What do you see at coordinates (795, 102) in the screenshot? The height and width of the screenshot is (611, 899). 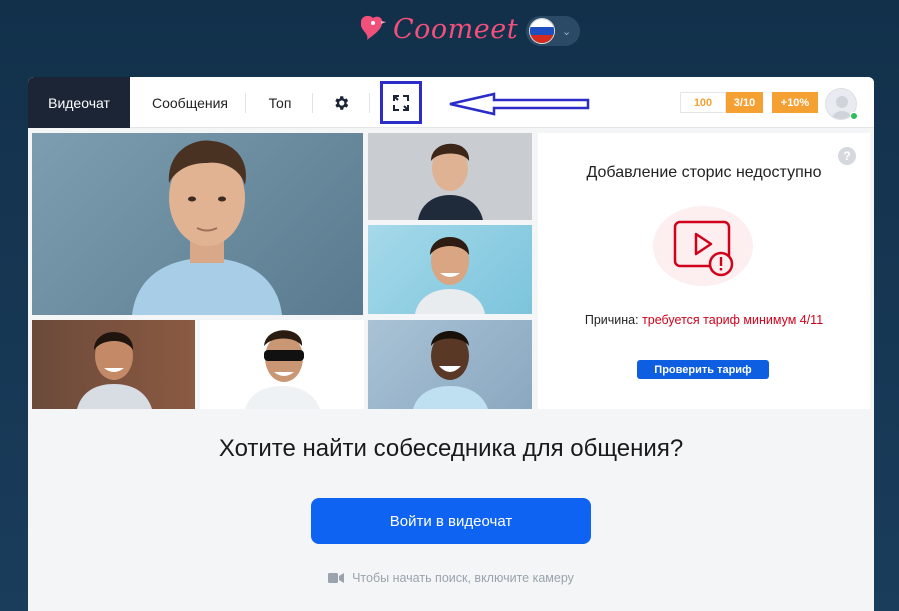 I see `bonus-badge: +10%` at bounding box center [795, 102].